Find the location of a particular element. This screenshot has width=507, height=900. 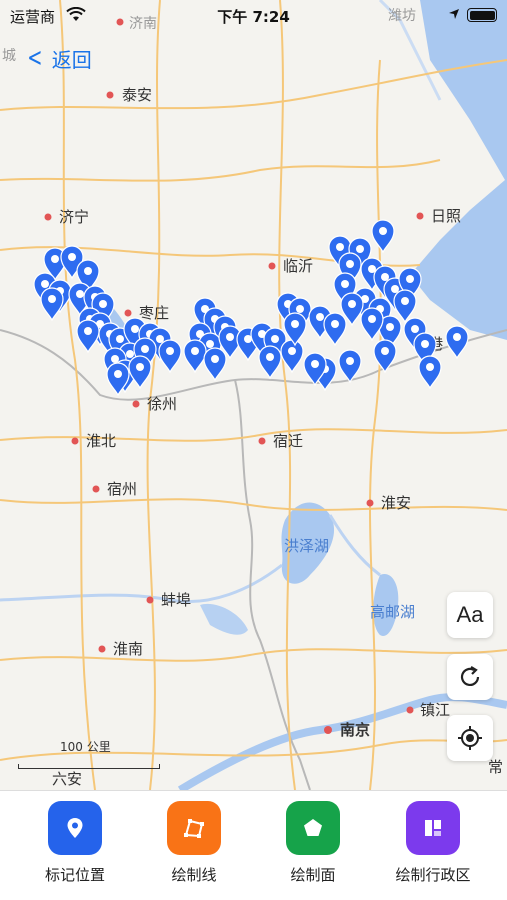

city-label-taian: 泰安 is located at coordinates (137, 95).